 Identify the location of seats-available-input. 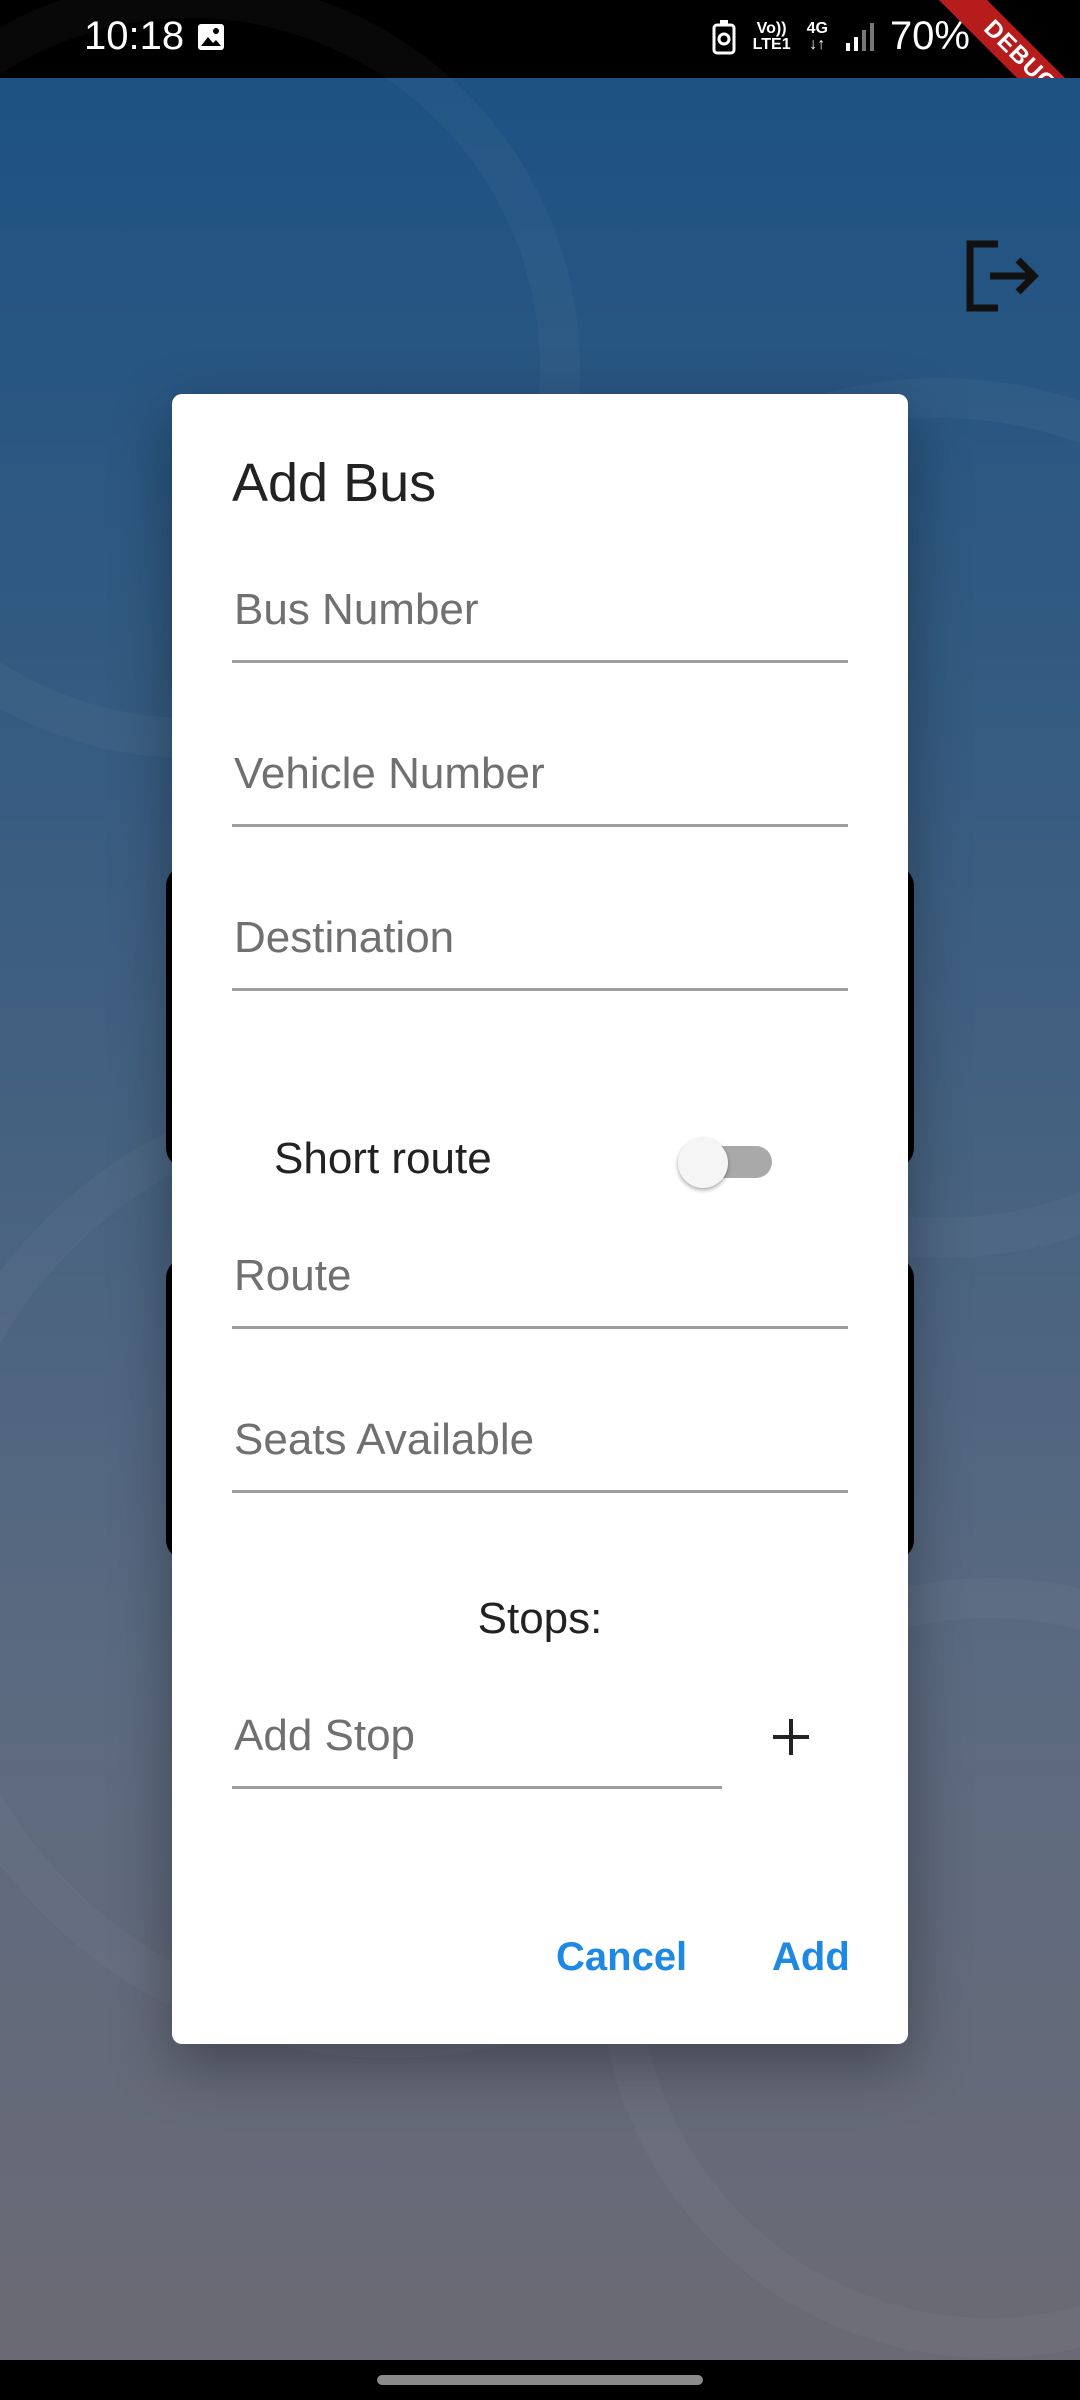
(540, 1430).